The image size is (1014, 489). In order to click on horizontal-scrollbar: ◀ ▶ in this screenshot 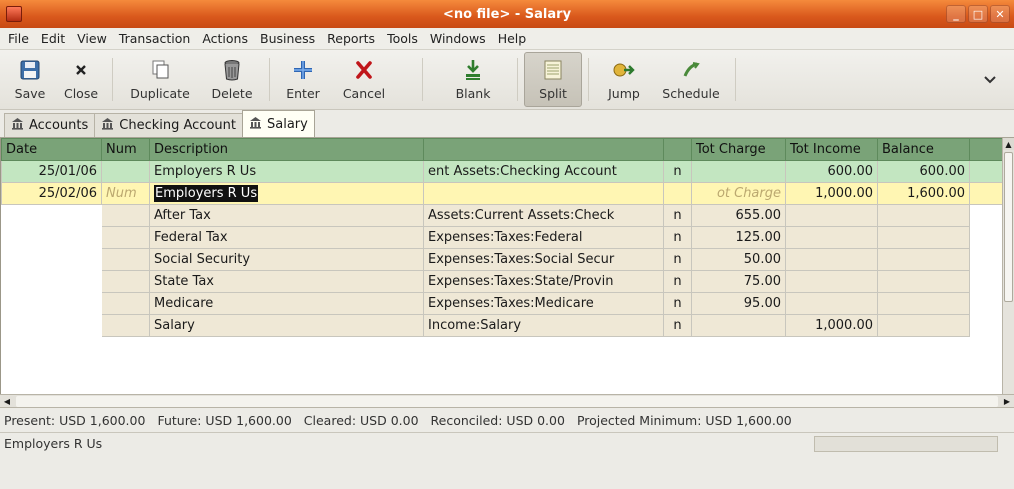, I will do `click(507, 401)`.